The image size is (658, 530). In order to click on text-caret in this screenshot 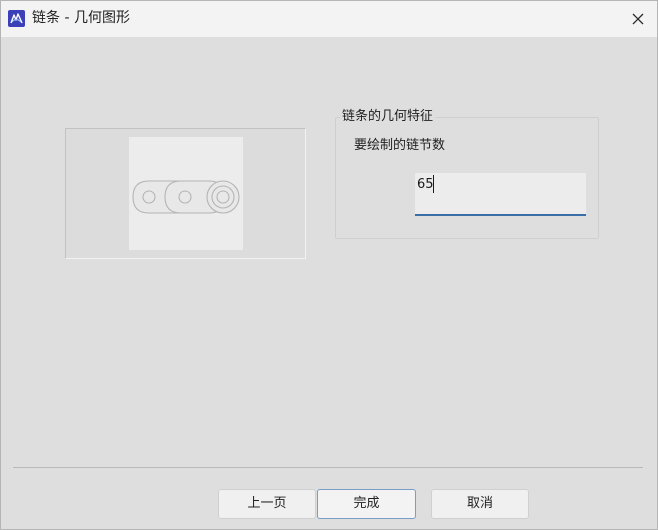, I will do `click(433, 184)`.